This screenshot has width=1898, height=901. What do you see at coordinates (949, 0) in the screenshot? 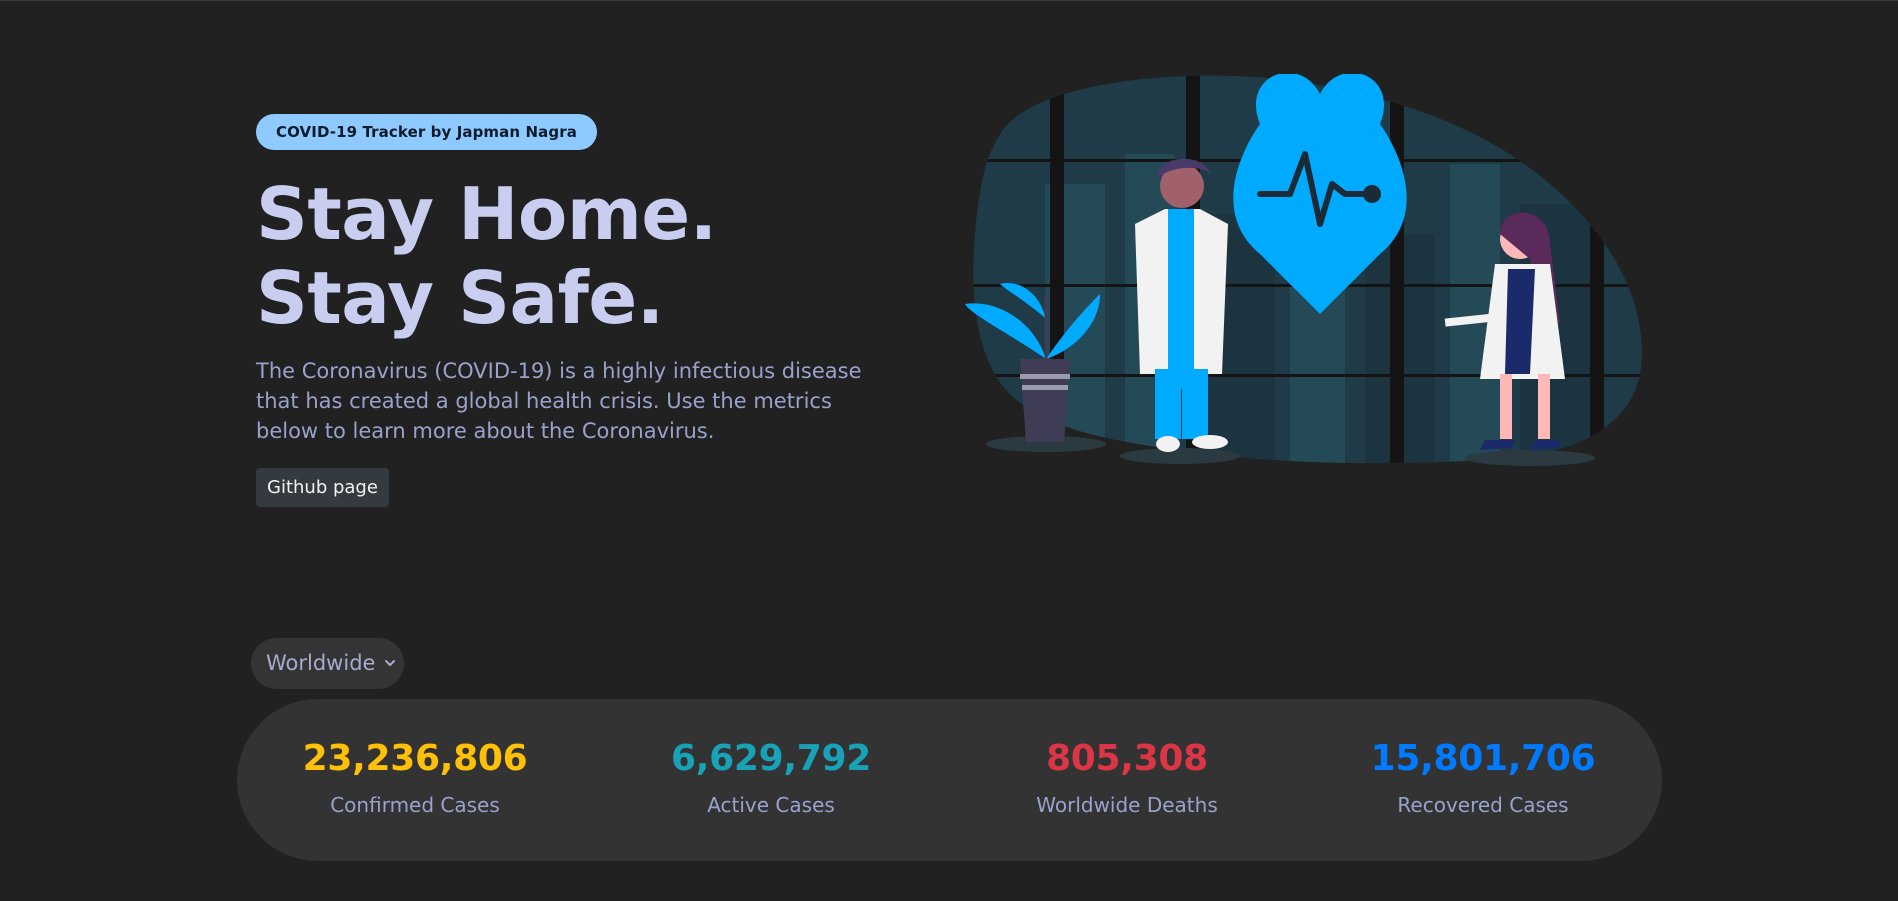
I see `top-border` at bounding box center [949, 0].